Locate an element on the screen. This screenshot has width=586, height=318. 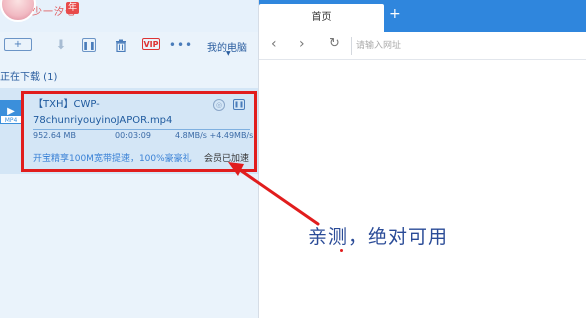
forward-button: › is located at coordinates (302, 44).